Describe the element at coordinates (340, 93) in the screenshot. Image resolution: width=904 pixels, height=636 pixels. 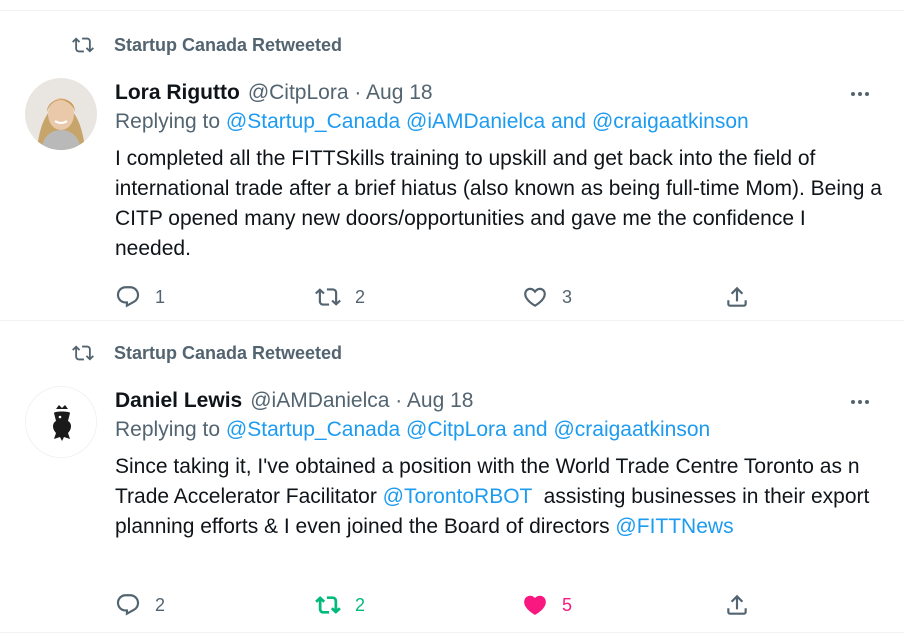
I see `author-handle-date: @CitpLora · Aug 18` at that location.